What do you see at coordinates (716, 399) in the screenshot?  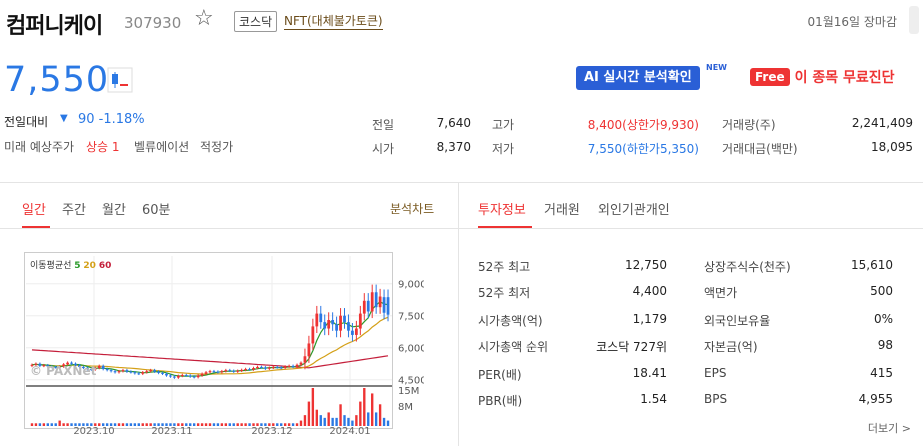 I see `invest-label: BPS` at bounding box center [716, 399].